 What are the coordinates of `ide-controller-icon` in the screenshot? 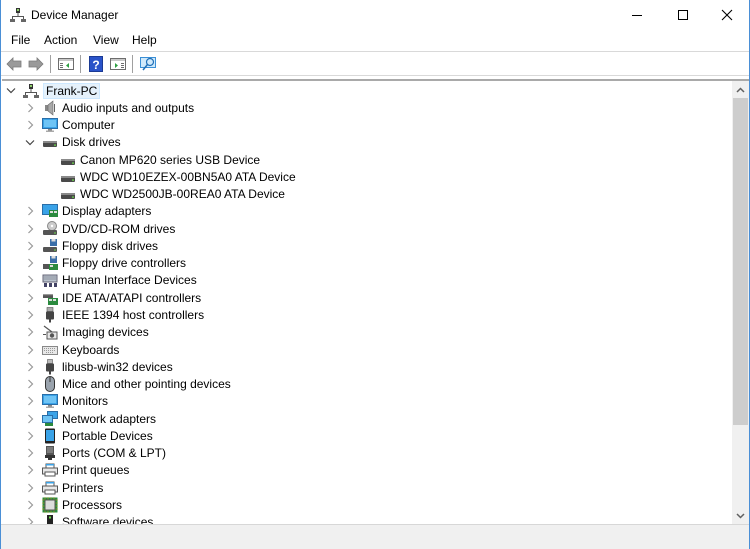 It's located at (50, 299).